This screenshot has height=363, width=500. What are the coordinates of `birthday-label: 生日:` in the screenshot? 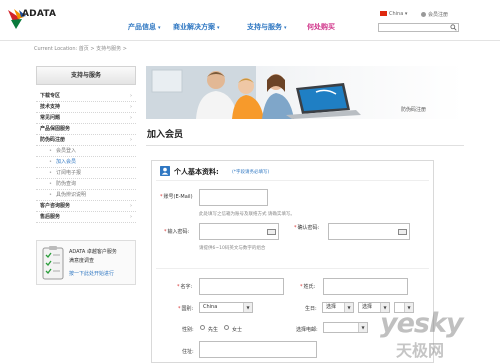 It's located at (311, 309).